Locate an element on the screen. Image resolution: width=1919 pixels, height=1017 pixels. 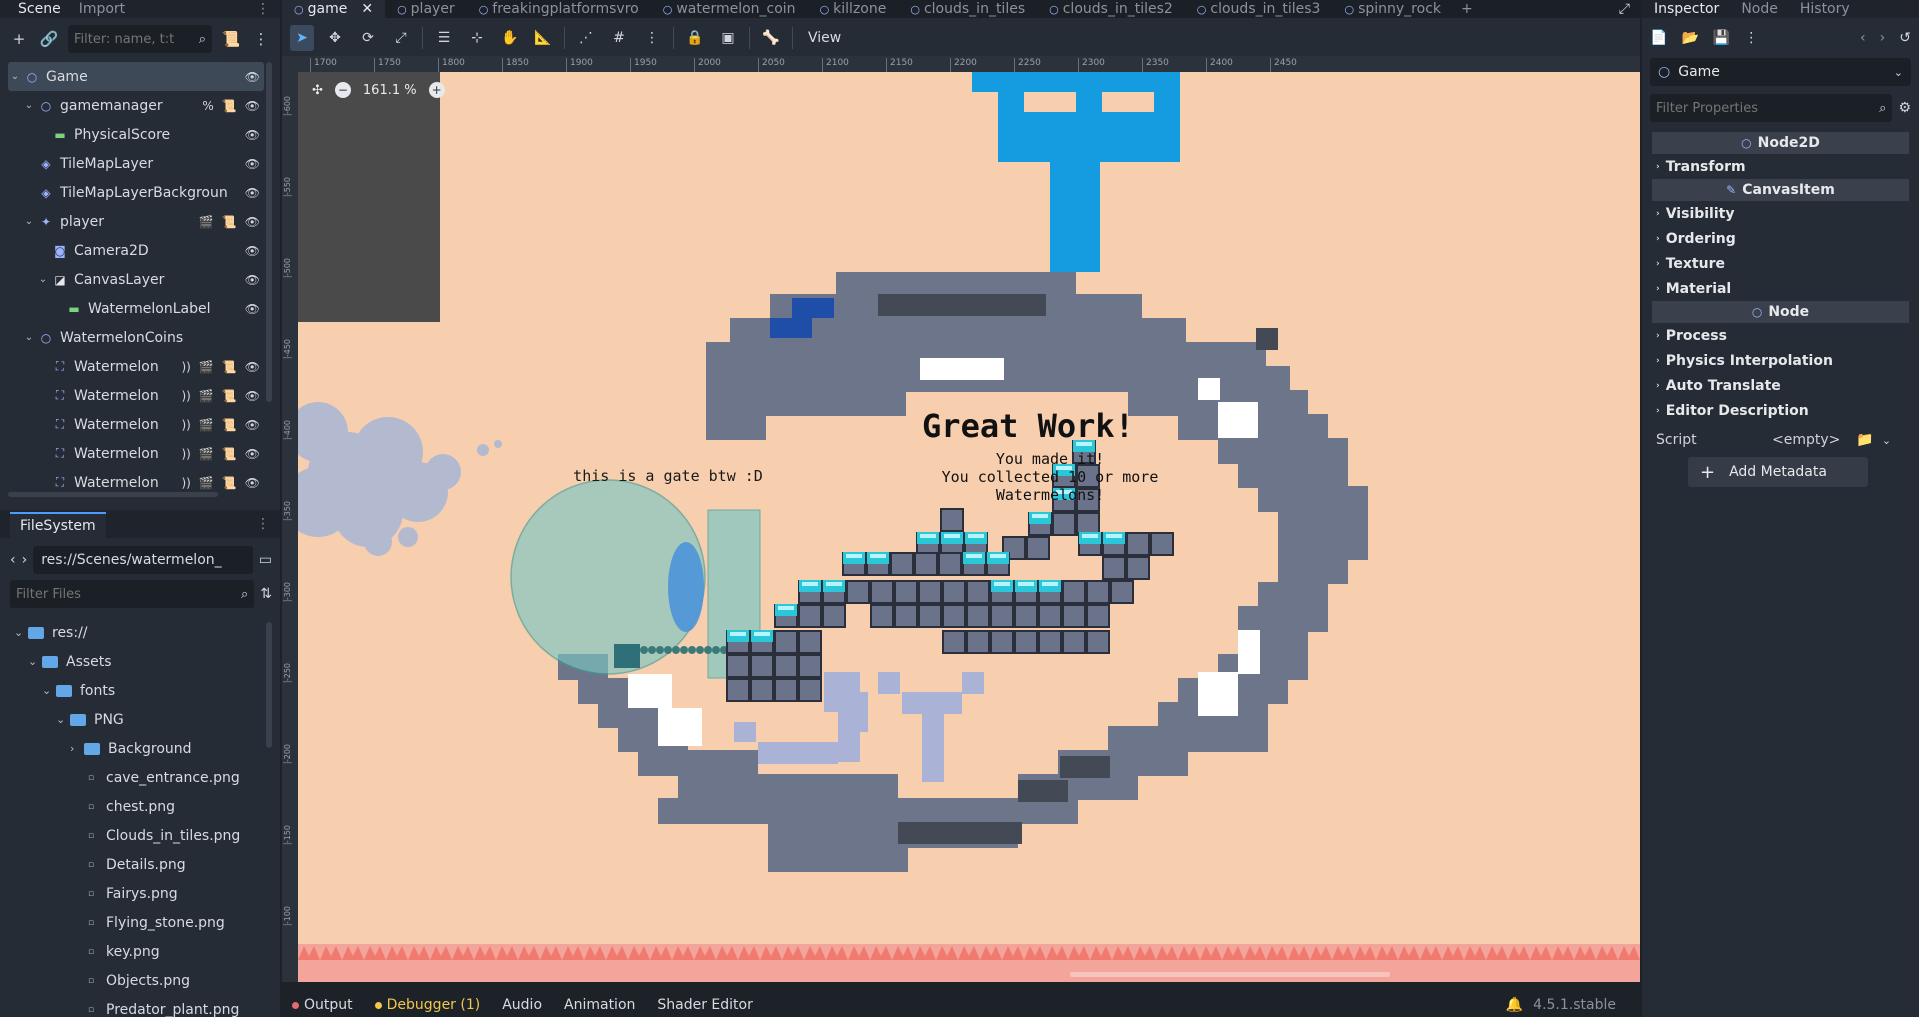
folder-icon: 📁 is located at coordinates (1864, 440).